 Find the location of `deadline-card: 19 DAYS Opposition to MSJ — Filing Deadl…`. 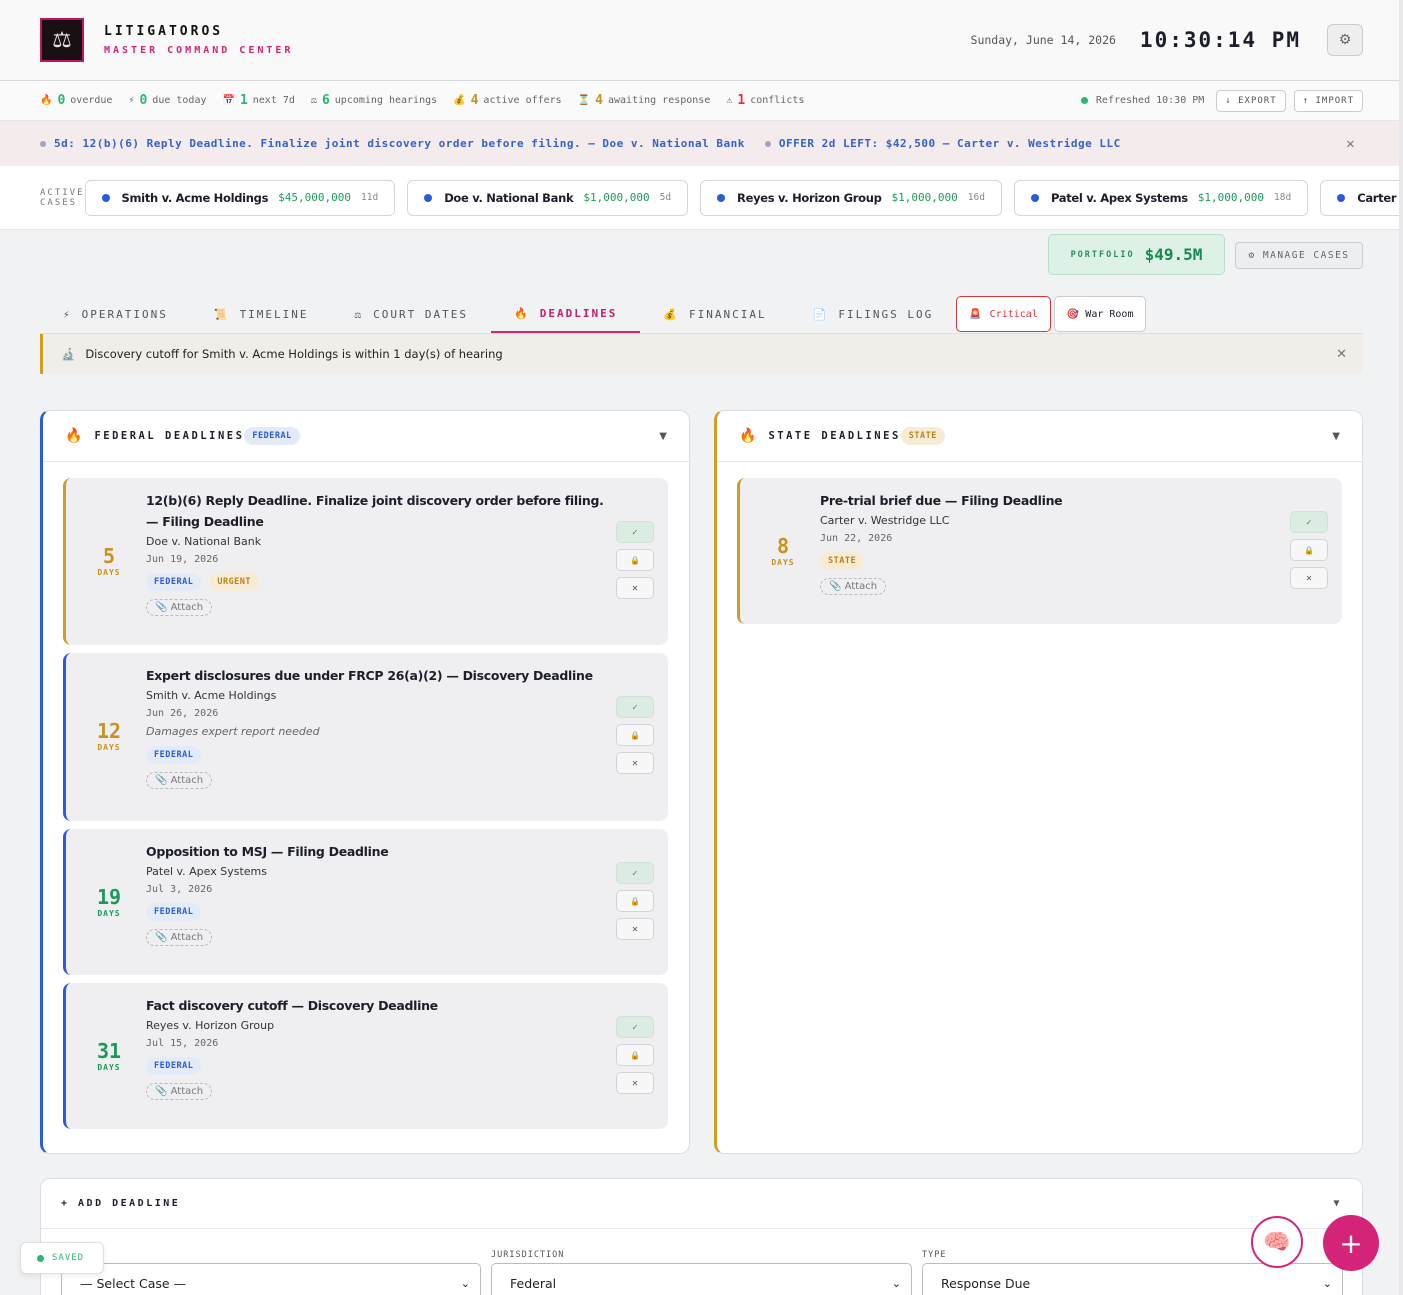

deadline-card: 19 DAYS Opposition to MSJ — Filing Deadl… is located at coordinates (365, 902).